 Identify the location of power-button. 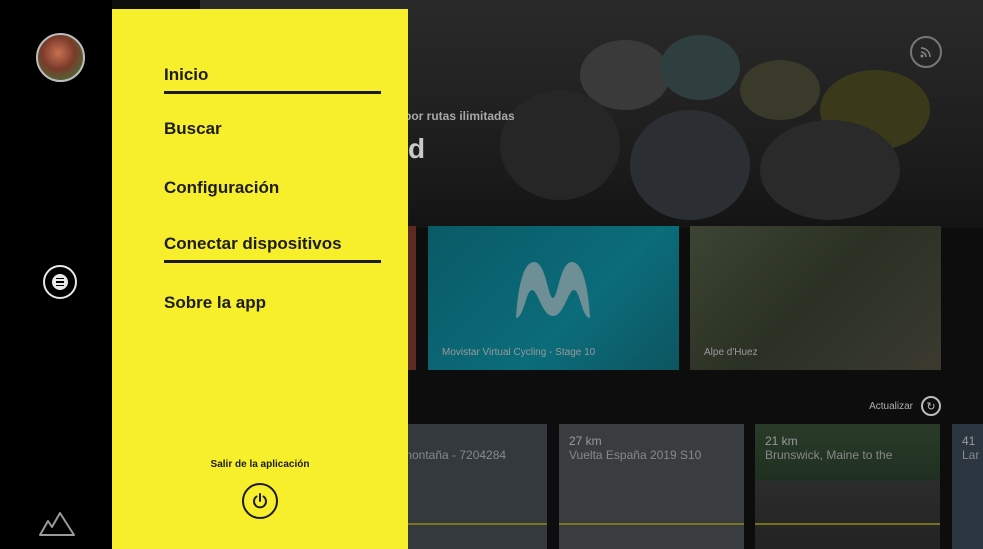
(260, 501).